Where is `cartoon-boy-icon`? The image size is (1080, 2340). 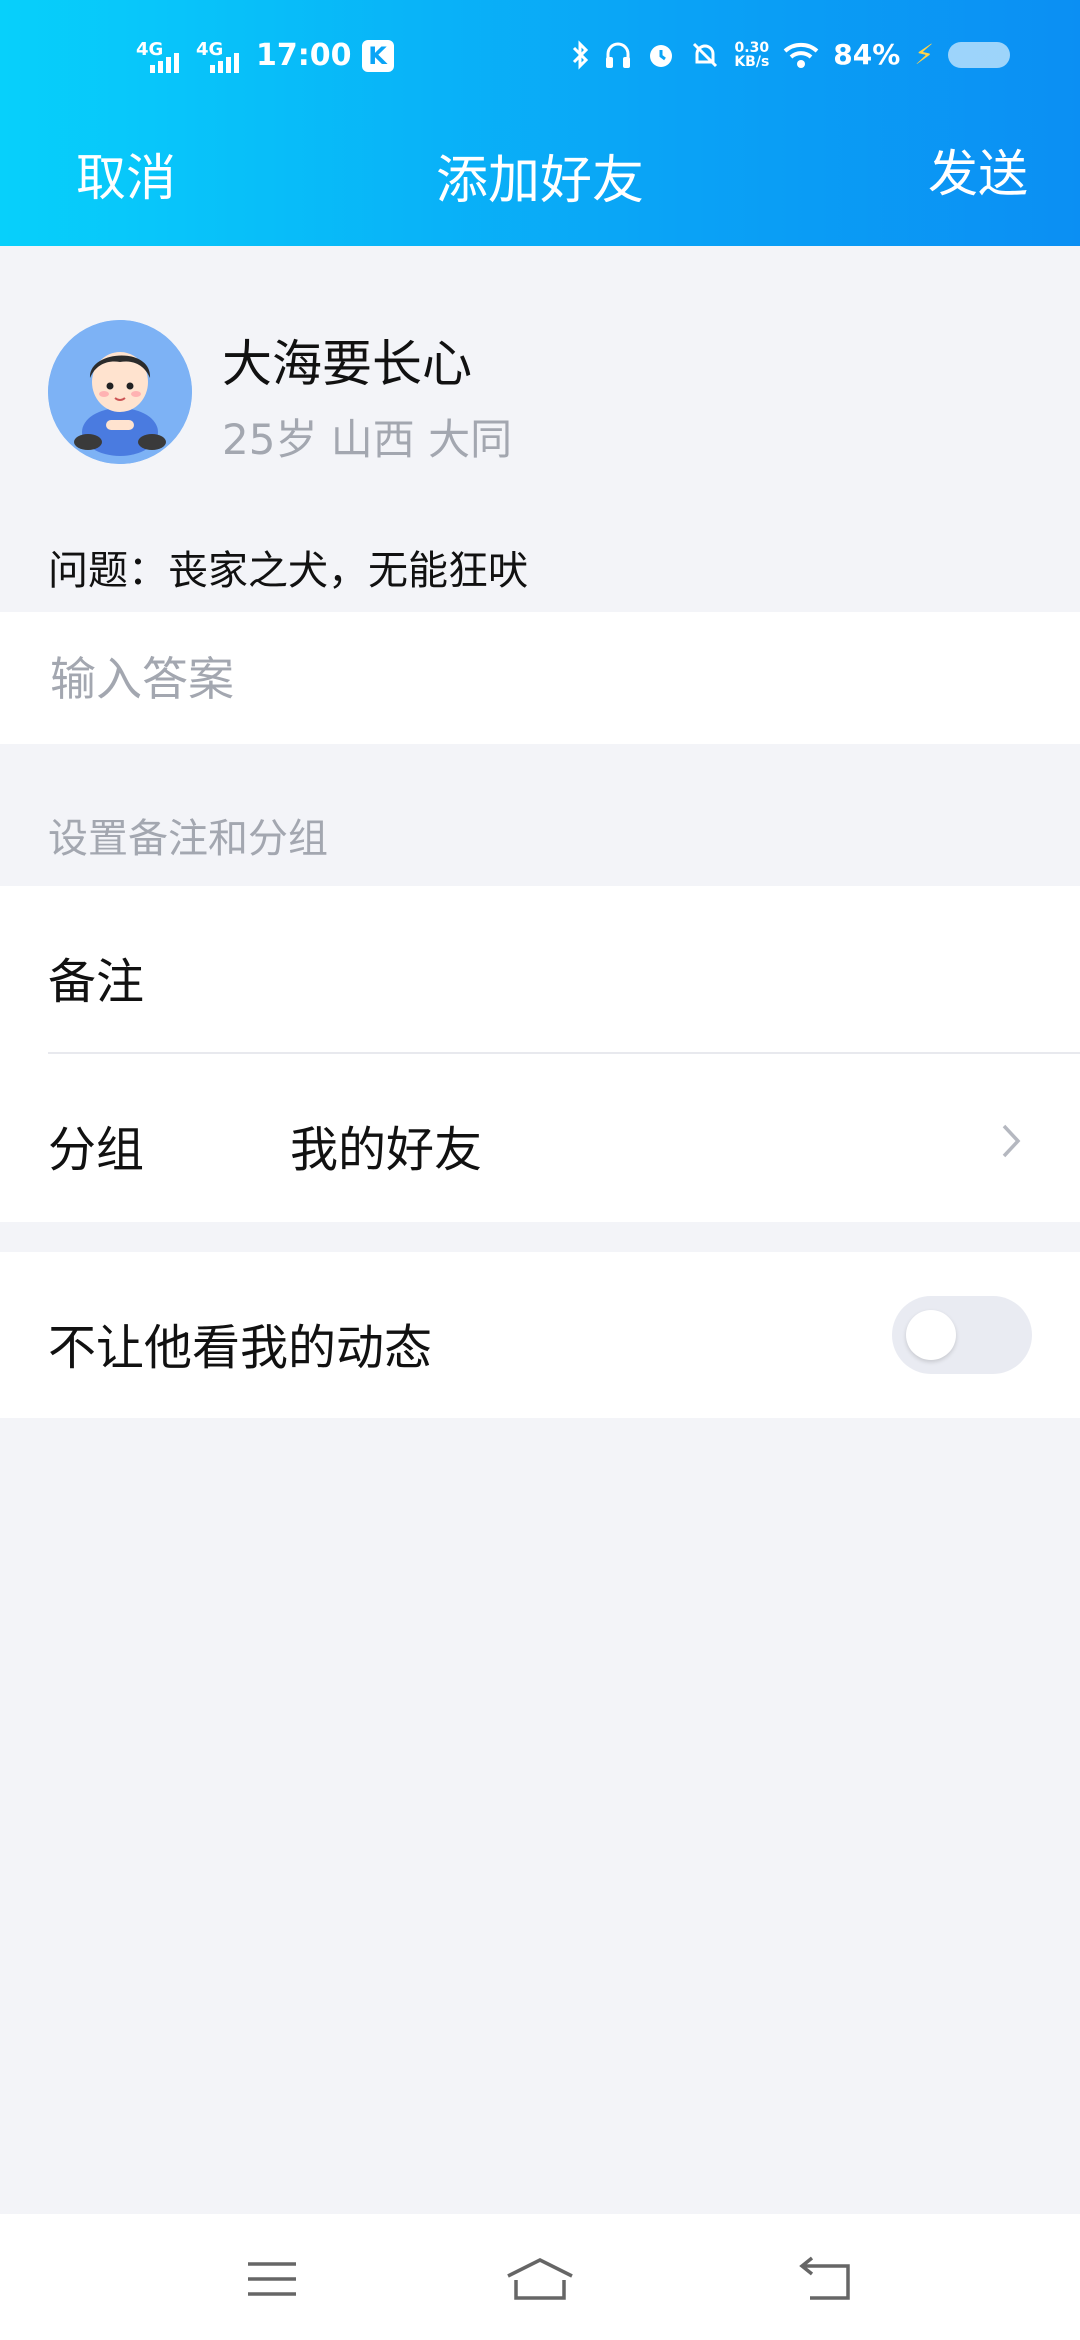 cartoon-boy-icon is located at coordinates (120, 392).